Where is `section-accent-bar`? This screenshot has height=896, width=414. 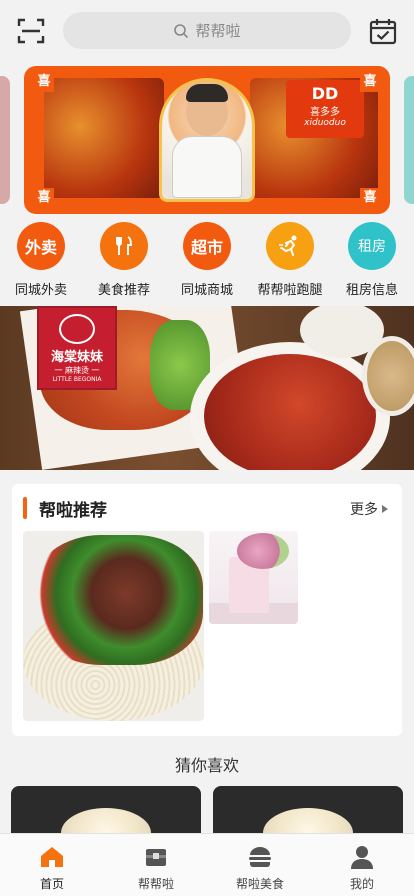 section-accent-bar is located at coordinates (25, 508).